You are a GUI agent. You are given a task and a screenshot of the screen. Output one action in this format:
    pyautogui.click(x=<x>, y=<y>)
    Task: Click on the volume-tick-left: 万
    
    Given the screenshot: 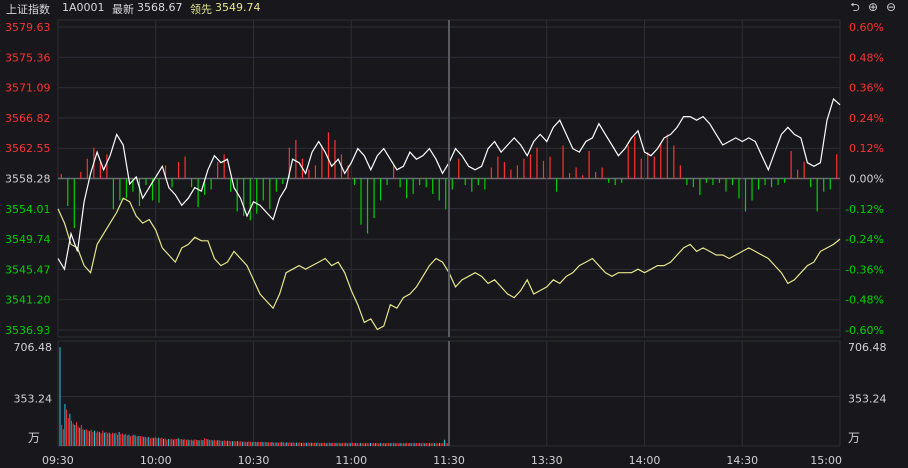 What is the action you would take?
    pyautogui.click(x=34, y=438)
    